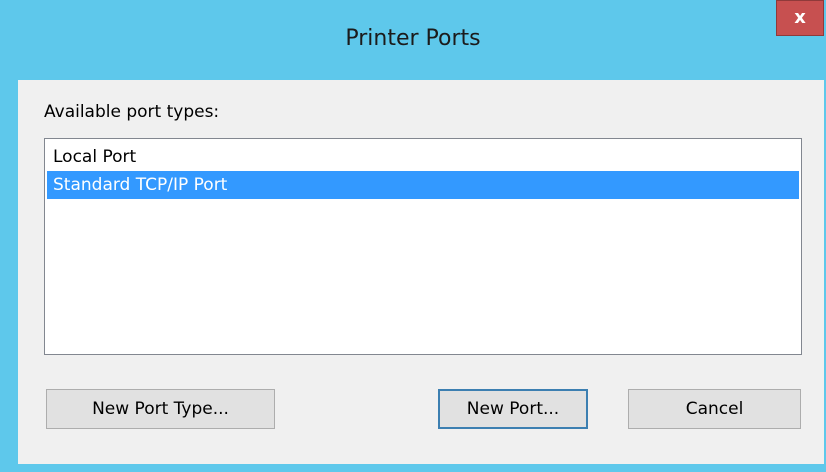  Describe the element at coordinates (132, 112) in the screenshot. I see `available-port-types-label: Available port types:` at that location.